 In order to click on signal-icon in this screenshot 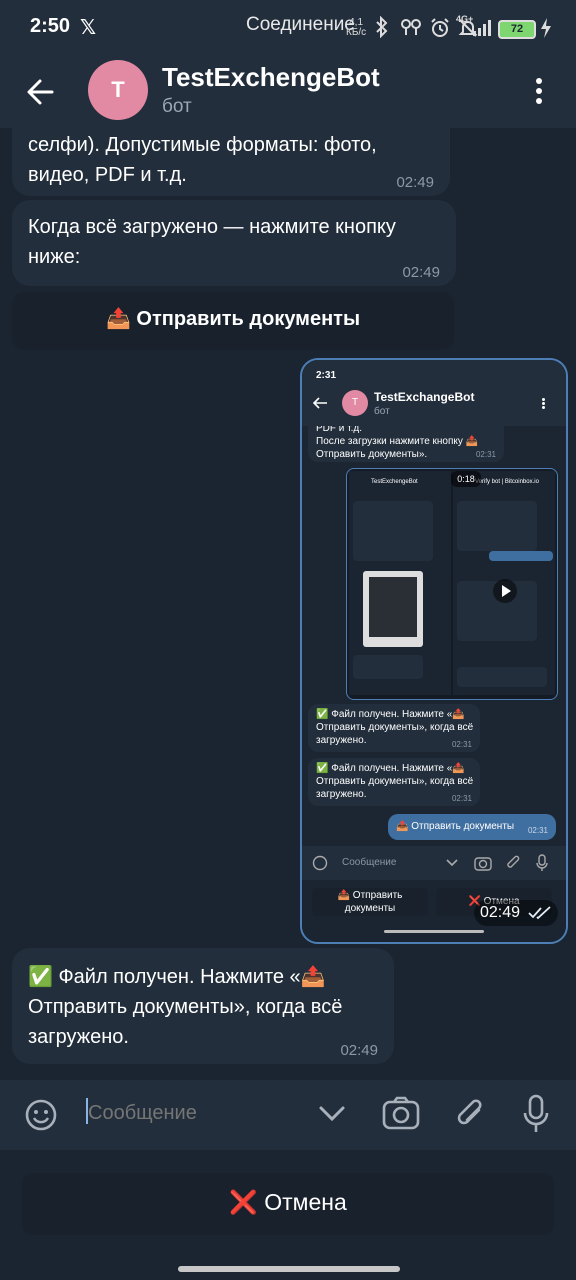, I will do `click(482, 28)`.